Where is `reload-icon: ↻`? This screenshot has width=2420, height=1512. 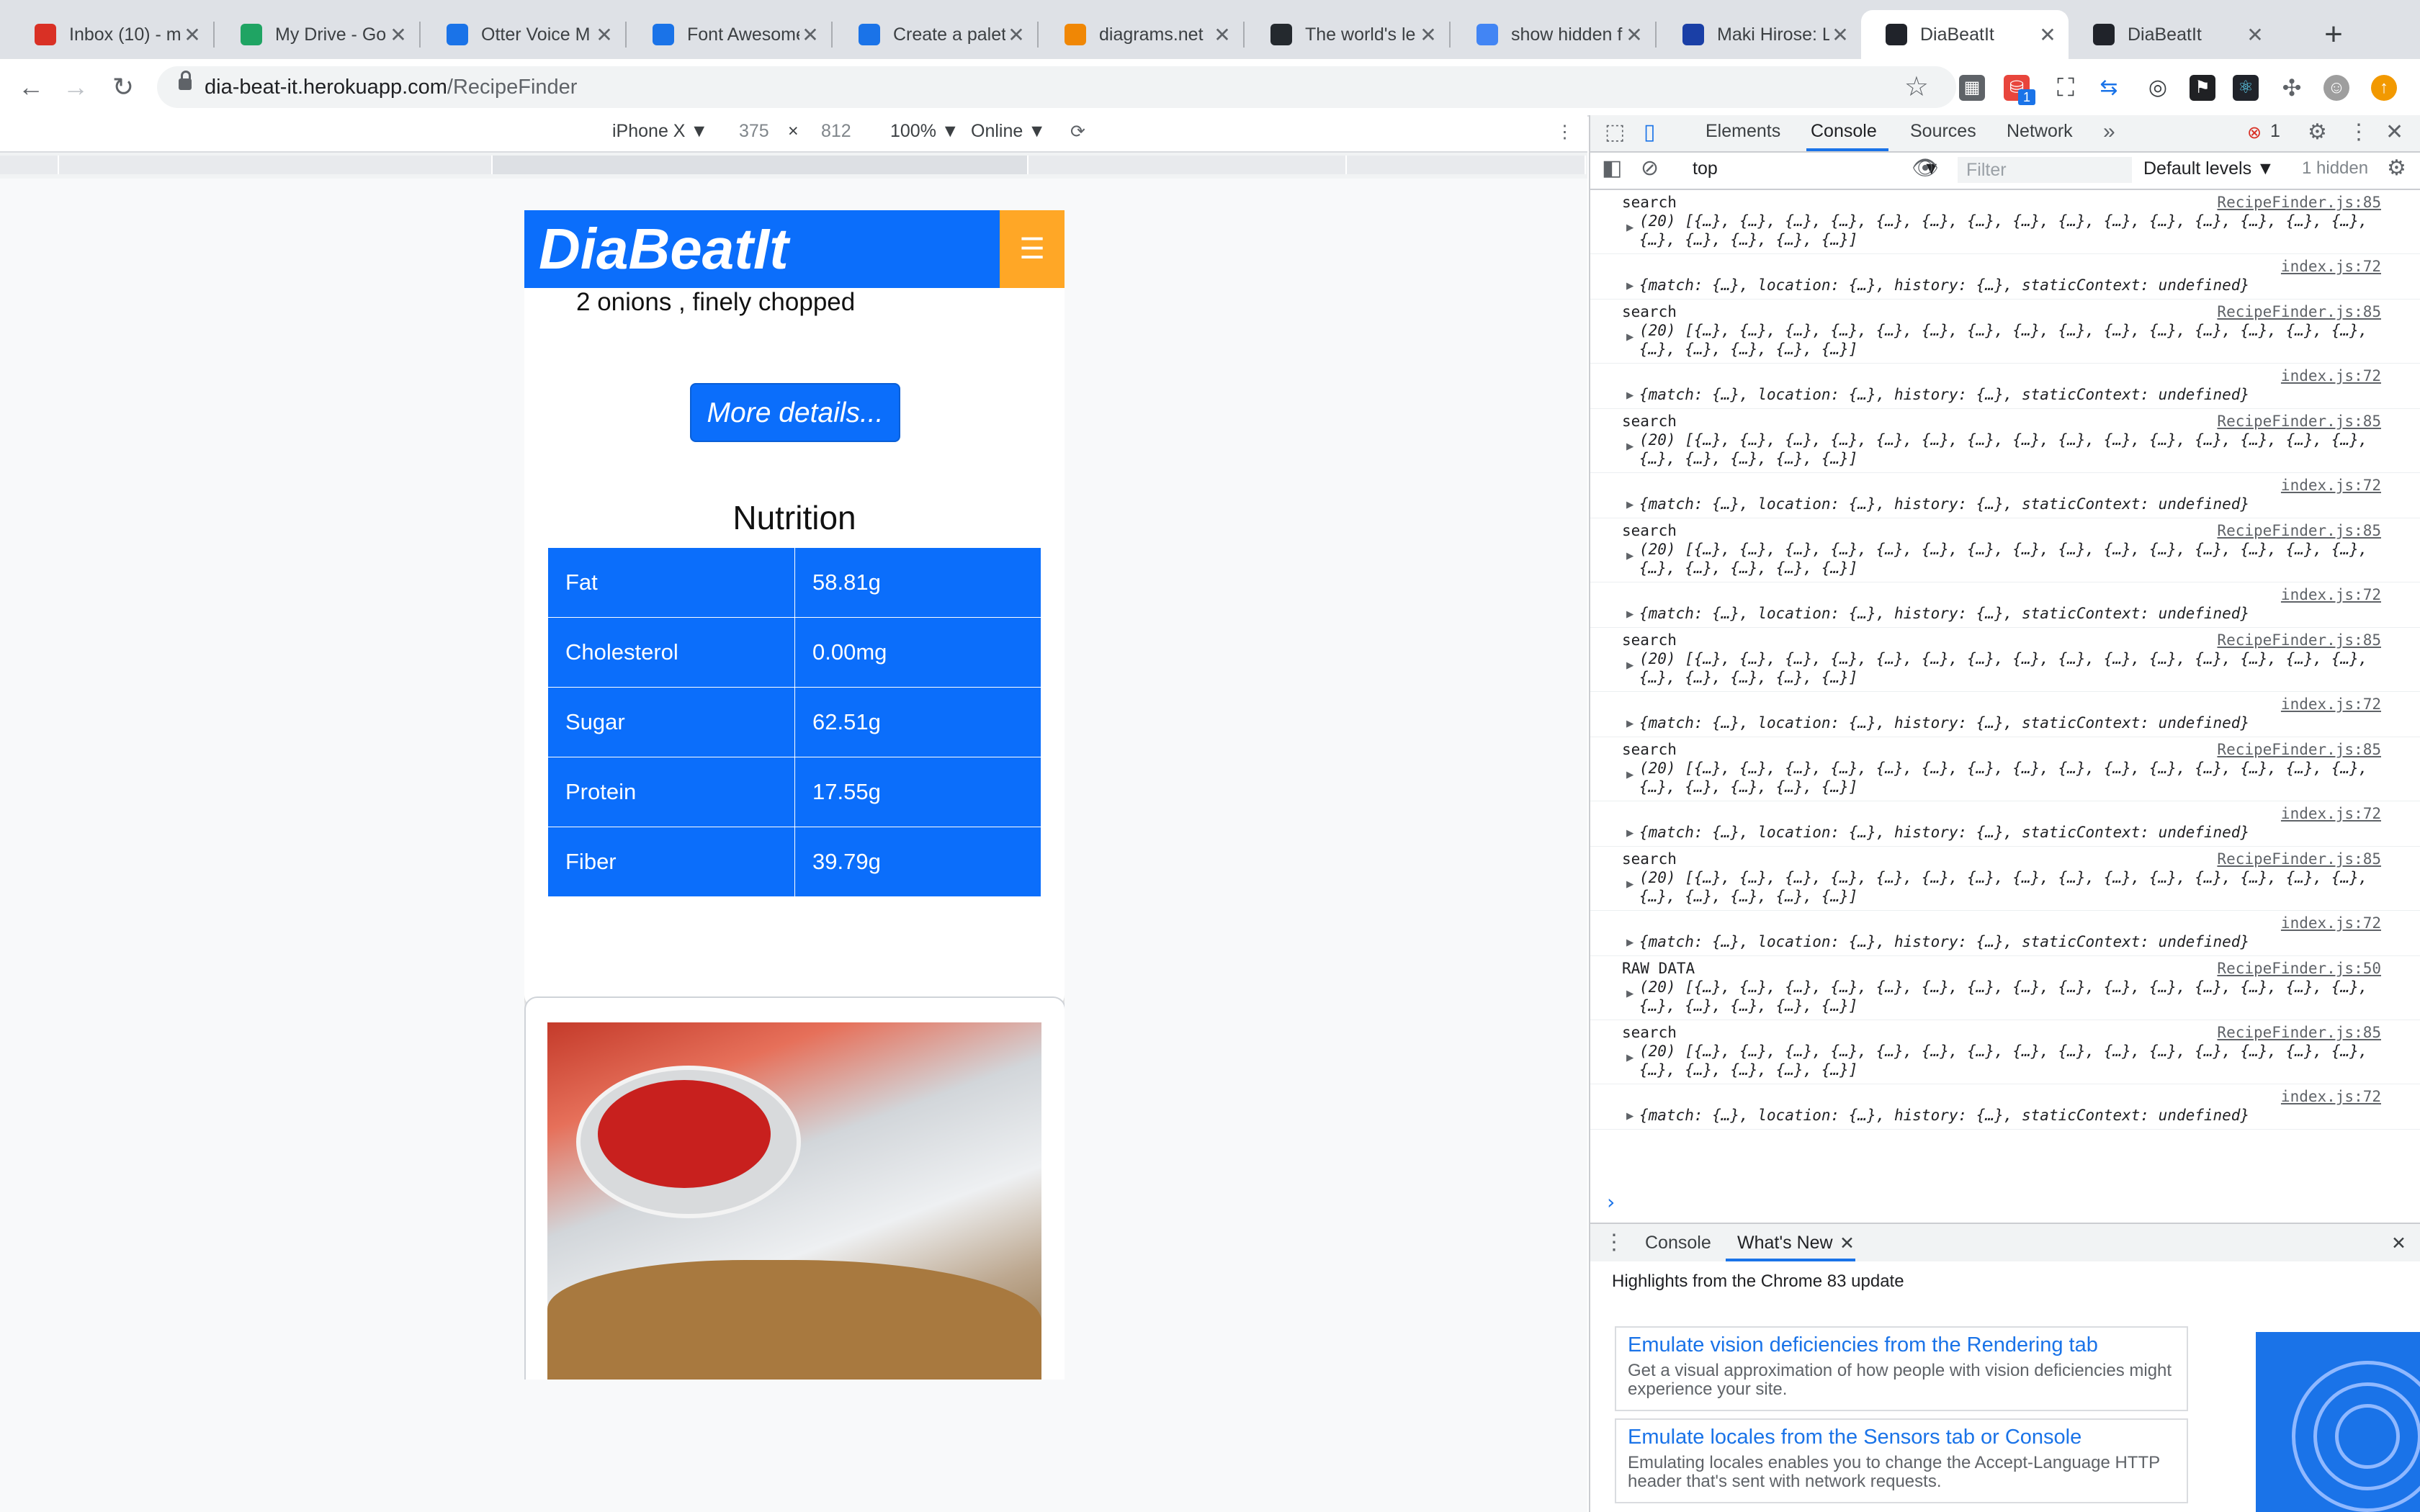
reload-icon: ↻ is located at coordinates (123, 87).